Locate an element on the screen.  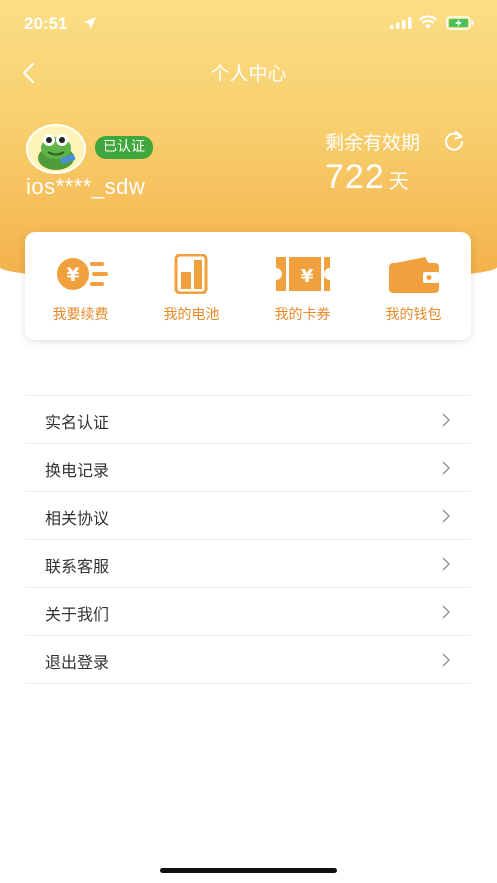
avatar is located at coordinates (56, 149).